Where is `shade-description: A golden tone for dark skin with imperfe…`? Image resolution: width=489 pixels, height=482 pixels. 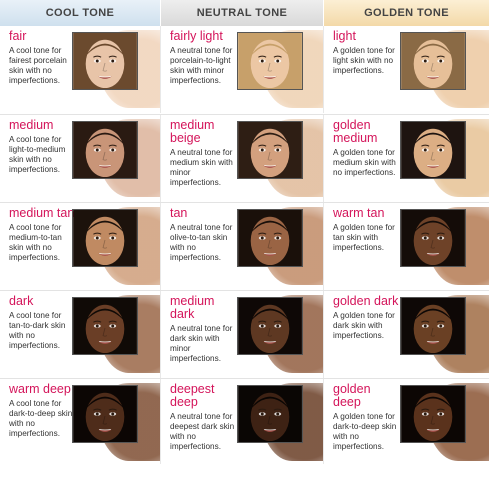 shade-description: A golden tone for dark skin with imperfe… is located at coordinates (364, 325).